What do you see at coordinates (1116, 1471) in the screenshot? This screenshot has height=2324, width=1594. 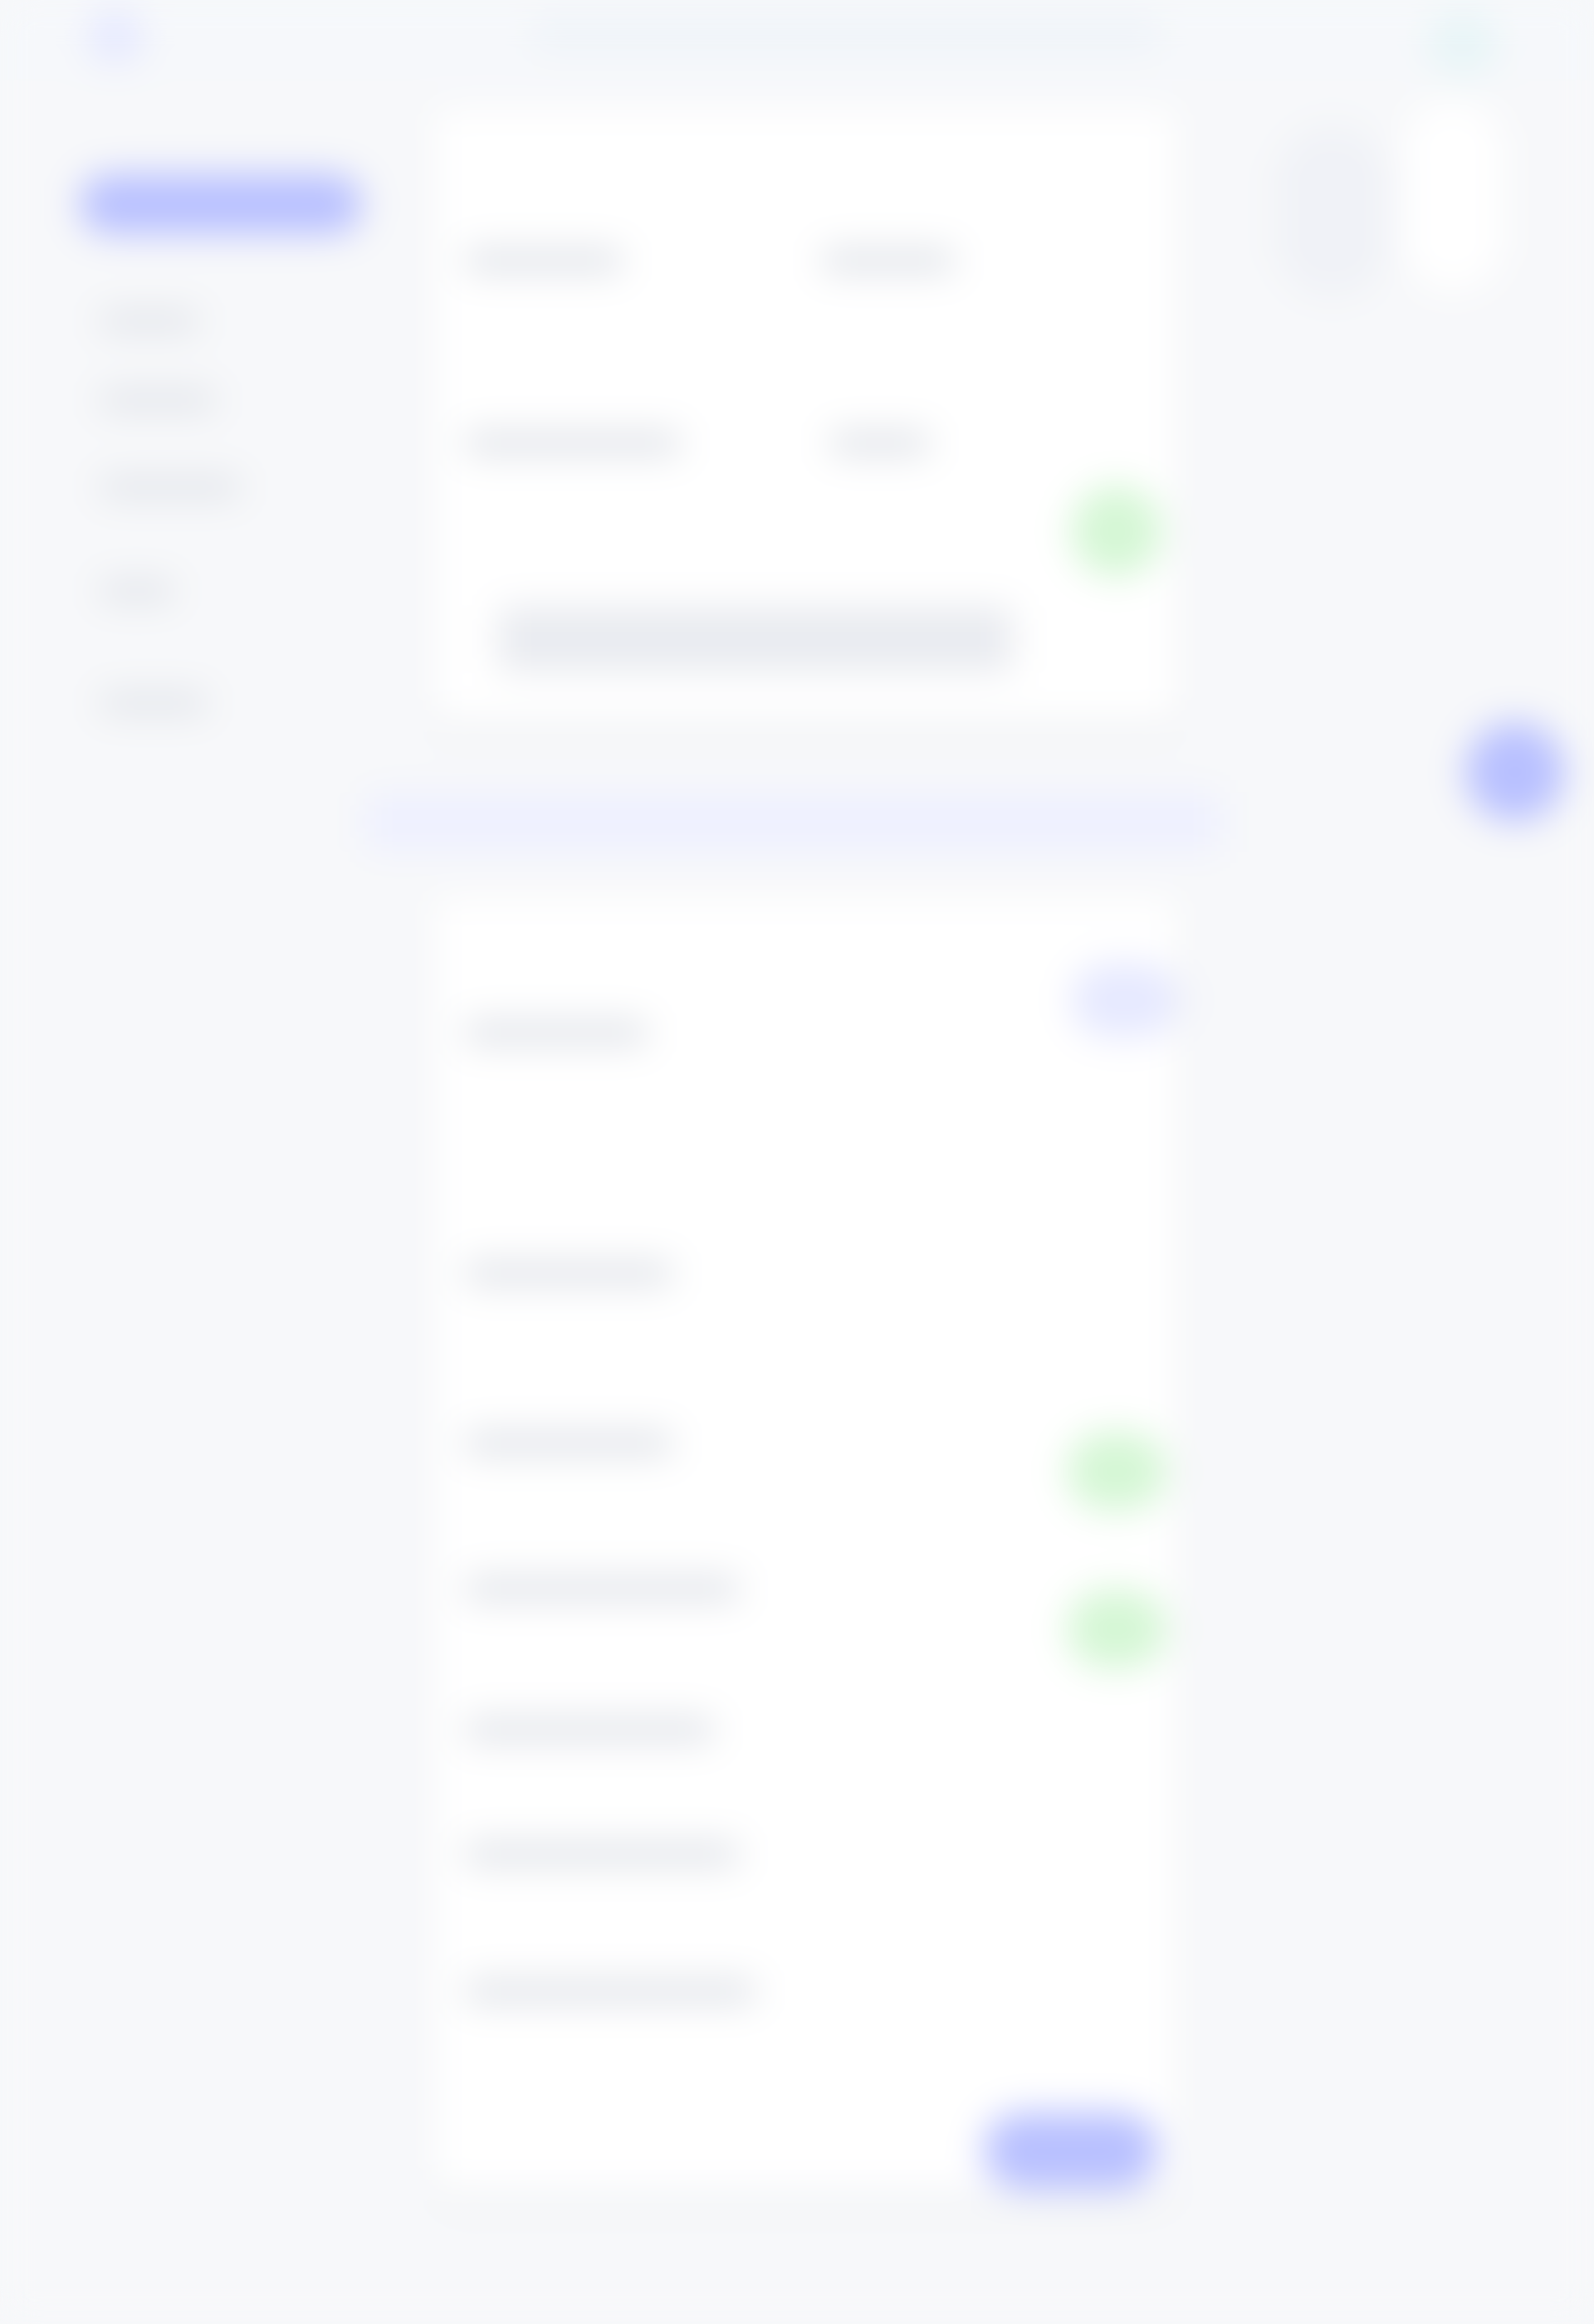 I see `details-status-a` at bounding box center [1116, 1471].